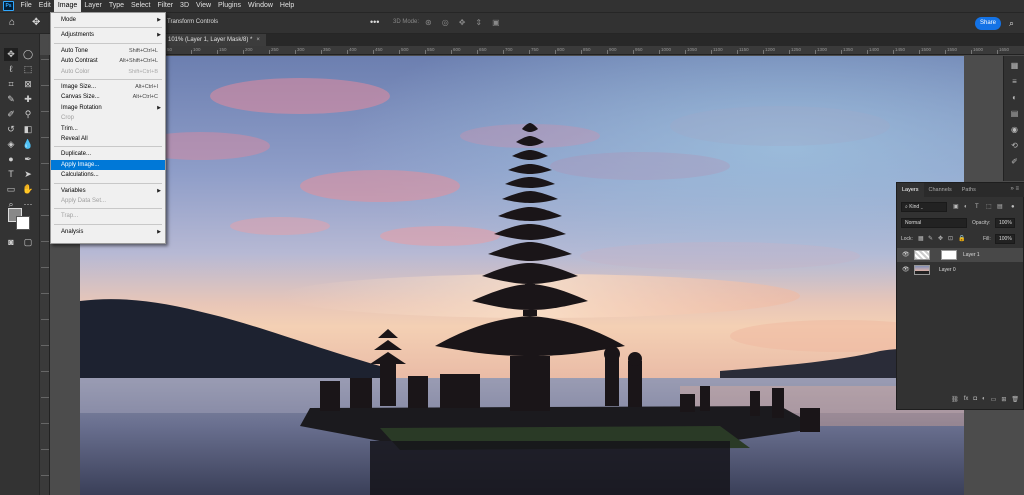  Describe the element at coordinates (984, 401) in the screenshot. I see `new-adjustment-icon: ◐` at that location.